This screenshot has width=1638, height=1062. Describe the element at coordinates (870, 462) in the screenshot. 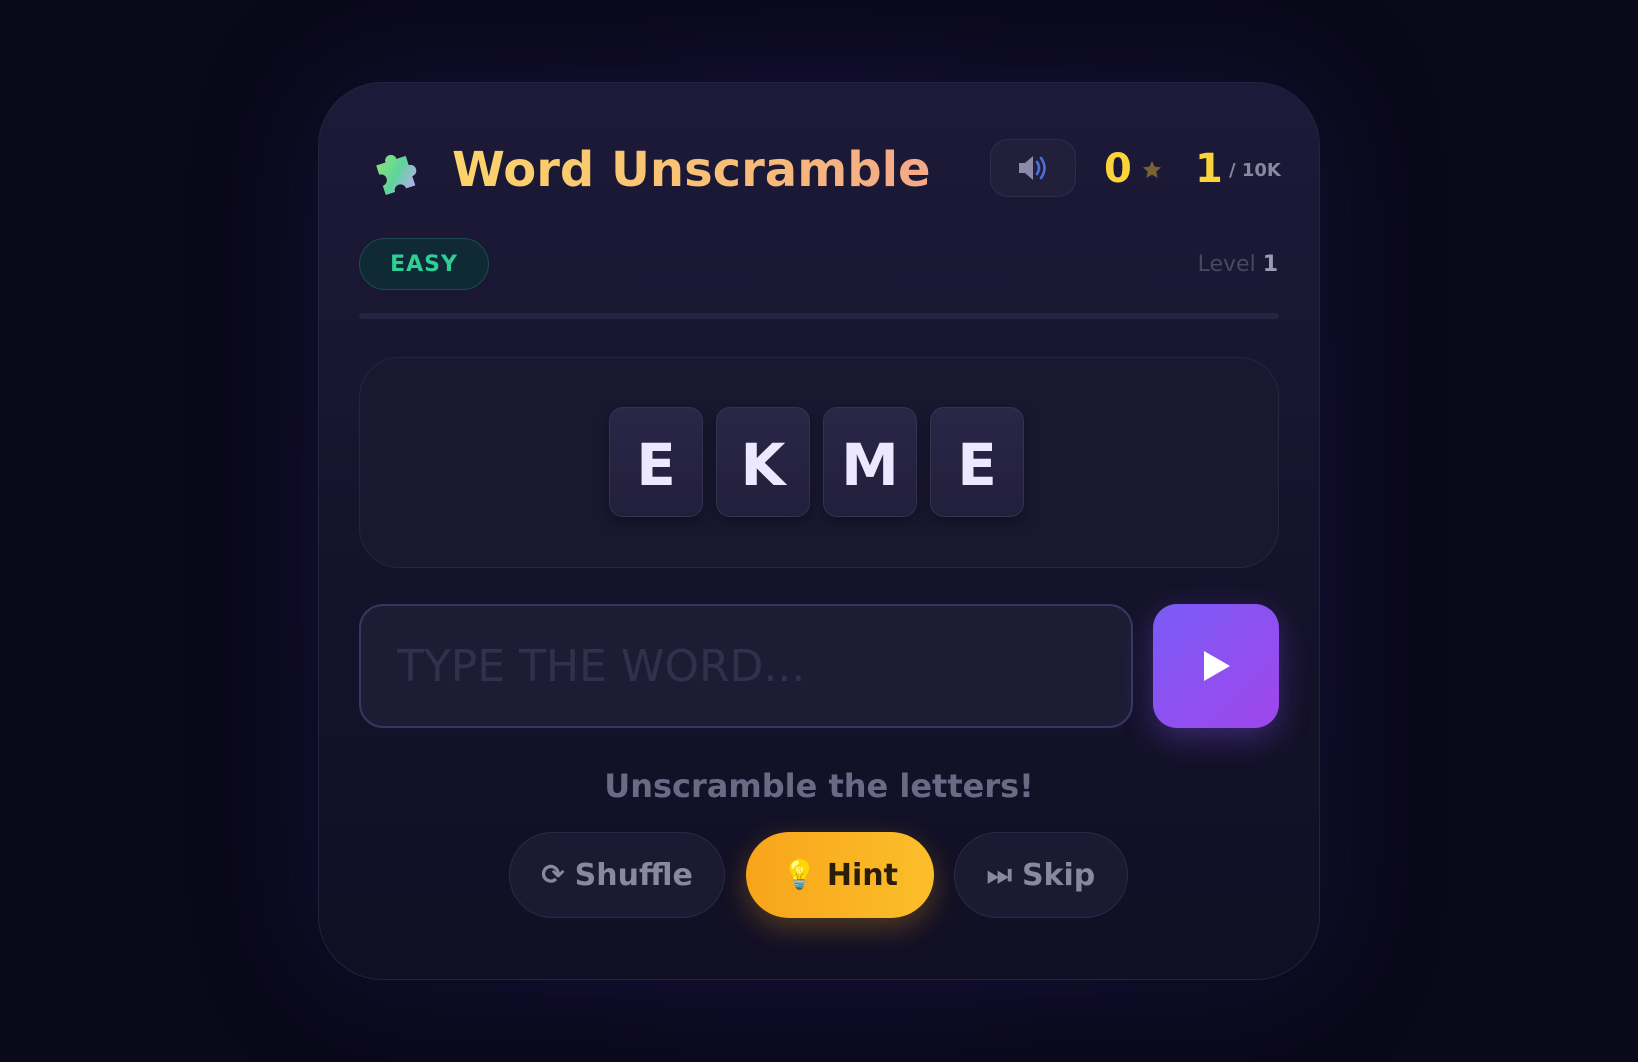

I see `letter-tile: M` at that location.